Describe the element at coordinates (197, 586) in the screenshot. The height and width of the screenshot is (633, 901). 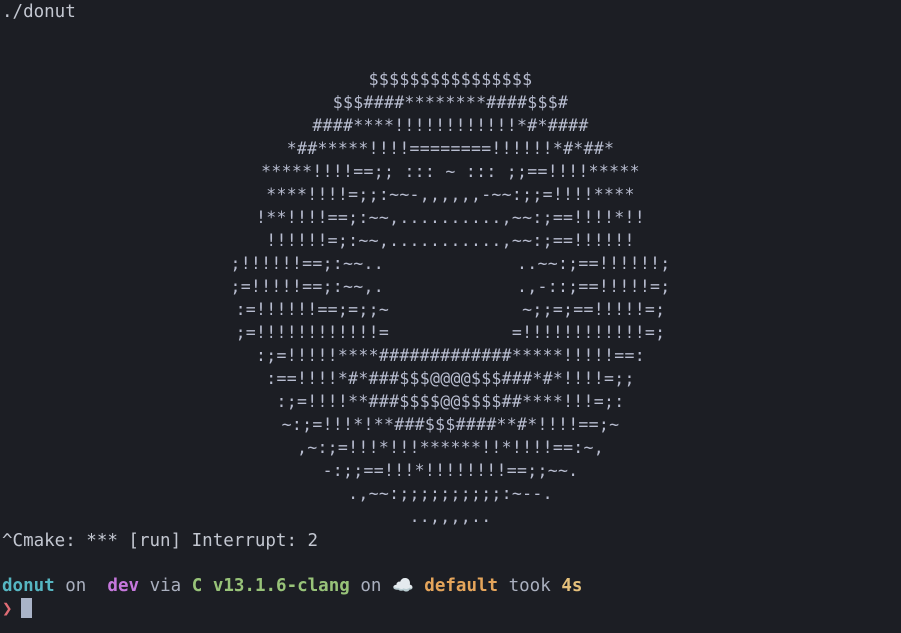
I see `c-language-icon: C` at that location.